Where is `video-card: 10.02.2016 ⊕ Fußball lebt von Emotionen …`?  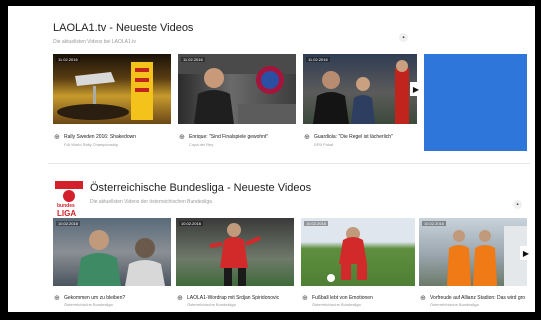 video-card: 10.02.2016 ⊕ Fußball lebt von Emotionen … is located at coordinates (358, 262).